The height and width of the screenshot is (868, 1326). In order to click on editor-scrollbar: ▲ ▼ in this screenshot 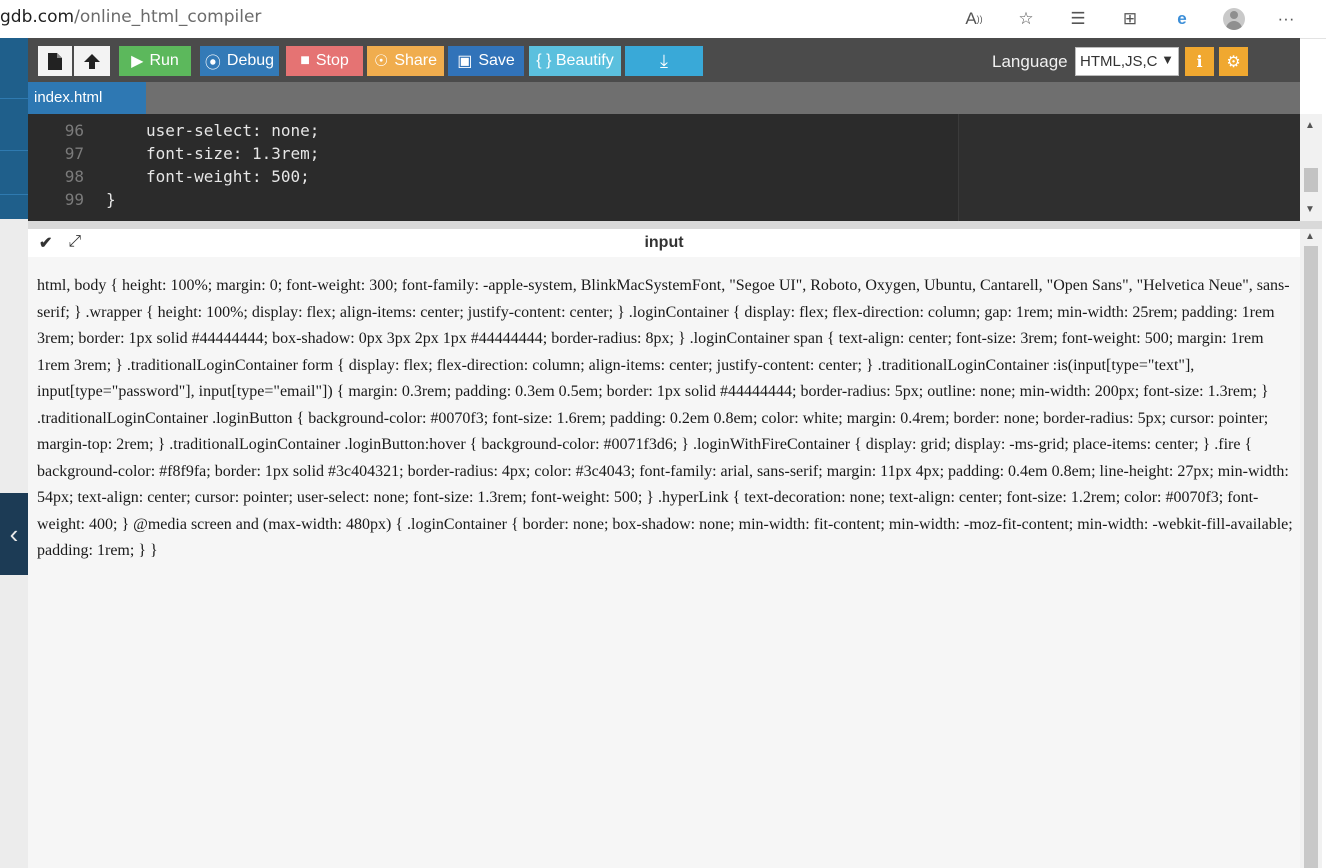, I will do `click(1311, 167)`.